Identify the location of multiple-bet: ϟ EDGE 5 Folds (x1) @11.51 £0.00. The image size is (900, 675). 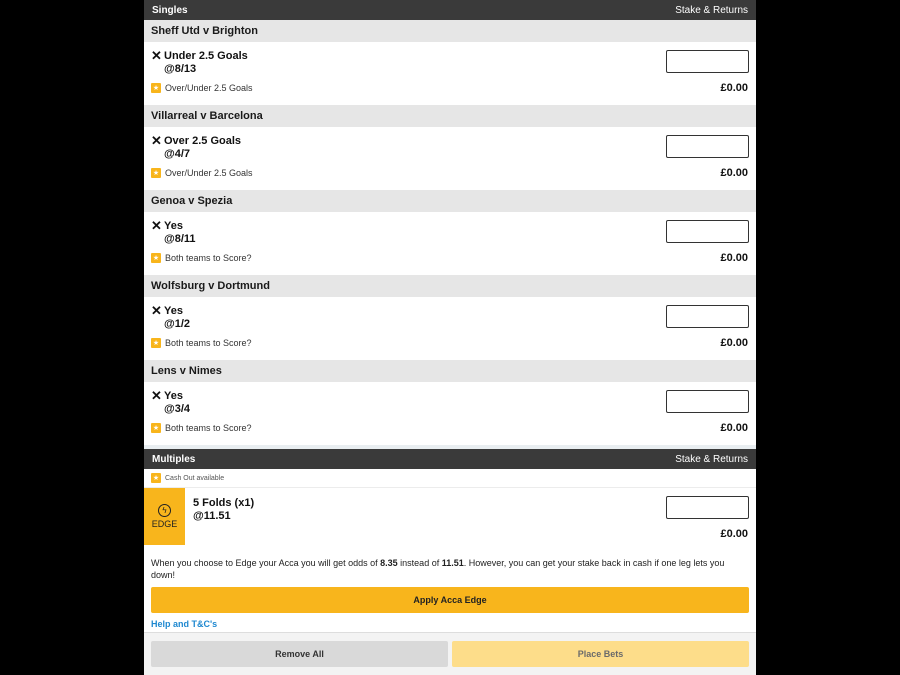
(450, 516).